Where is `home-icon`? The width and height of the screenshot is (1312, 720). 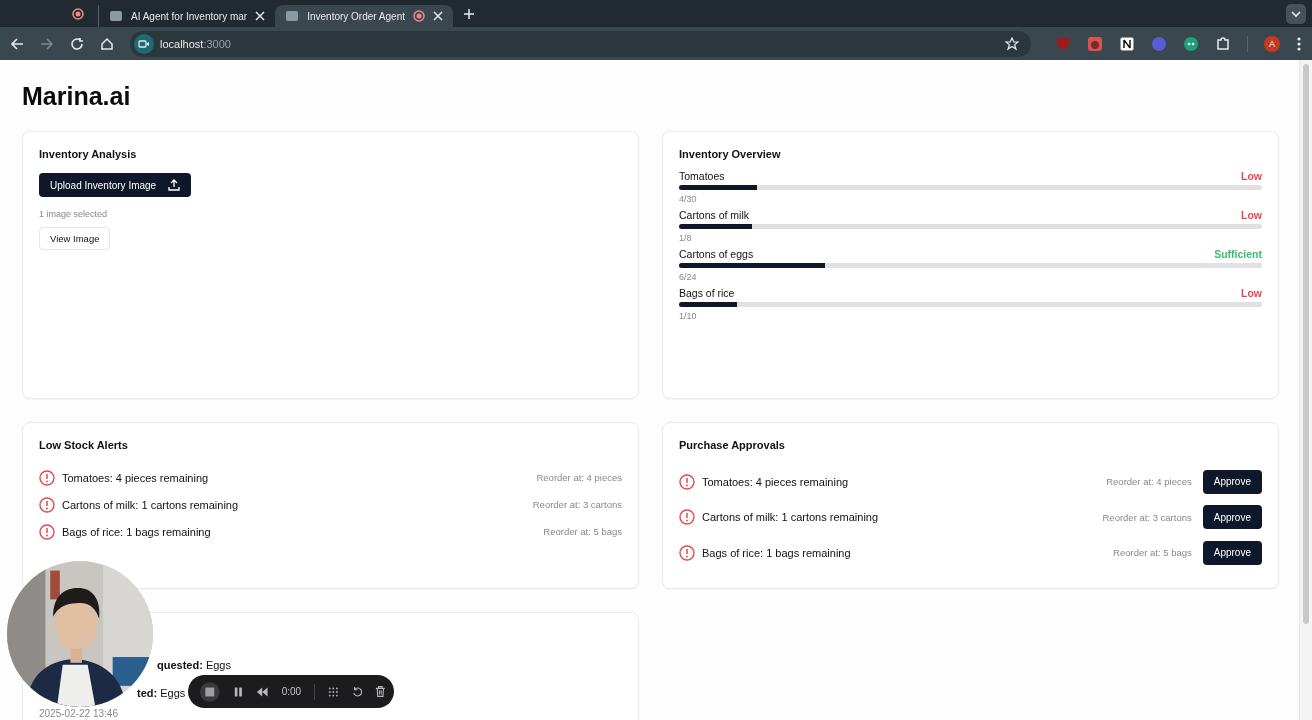
home-icon is located at coordinates (107, 43).